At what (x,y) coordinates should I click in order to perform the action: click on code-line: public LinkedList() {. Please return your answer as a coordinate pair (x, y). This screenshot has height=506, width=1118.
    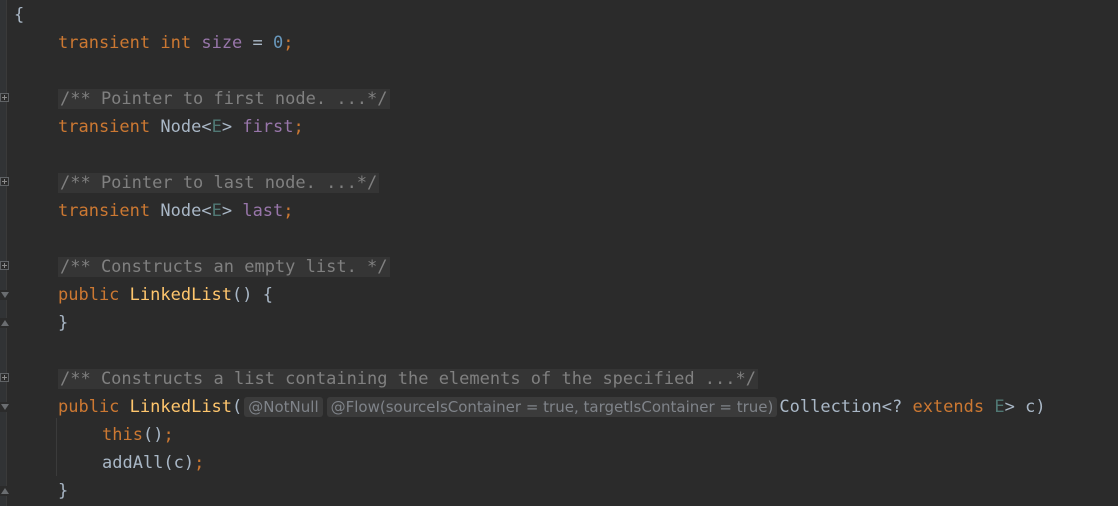
    Looking at the image, I should click on (165, 295).